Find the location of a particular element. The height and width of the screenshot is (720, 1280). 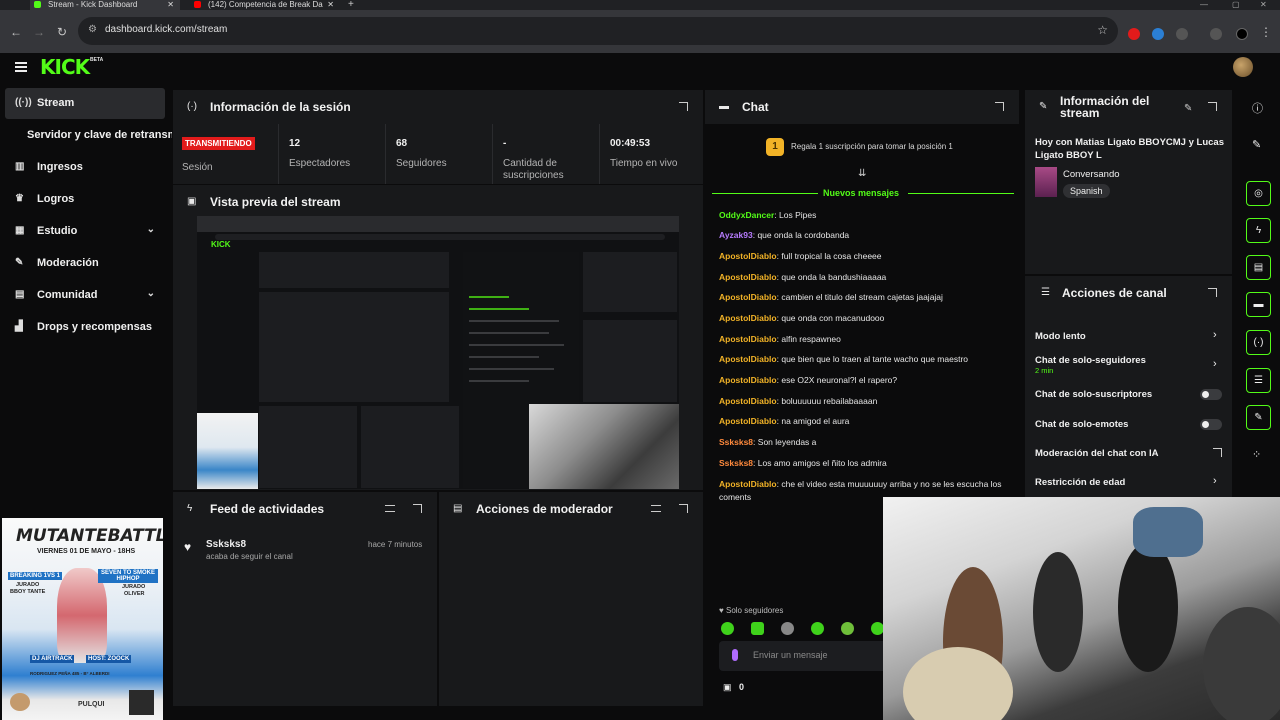

chat-username: OddyxDancer is located at coordinates (746, 215).